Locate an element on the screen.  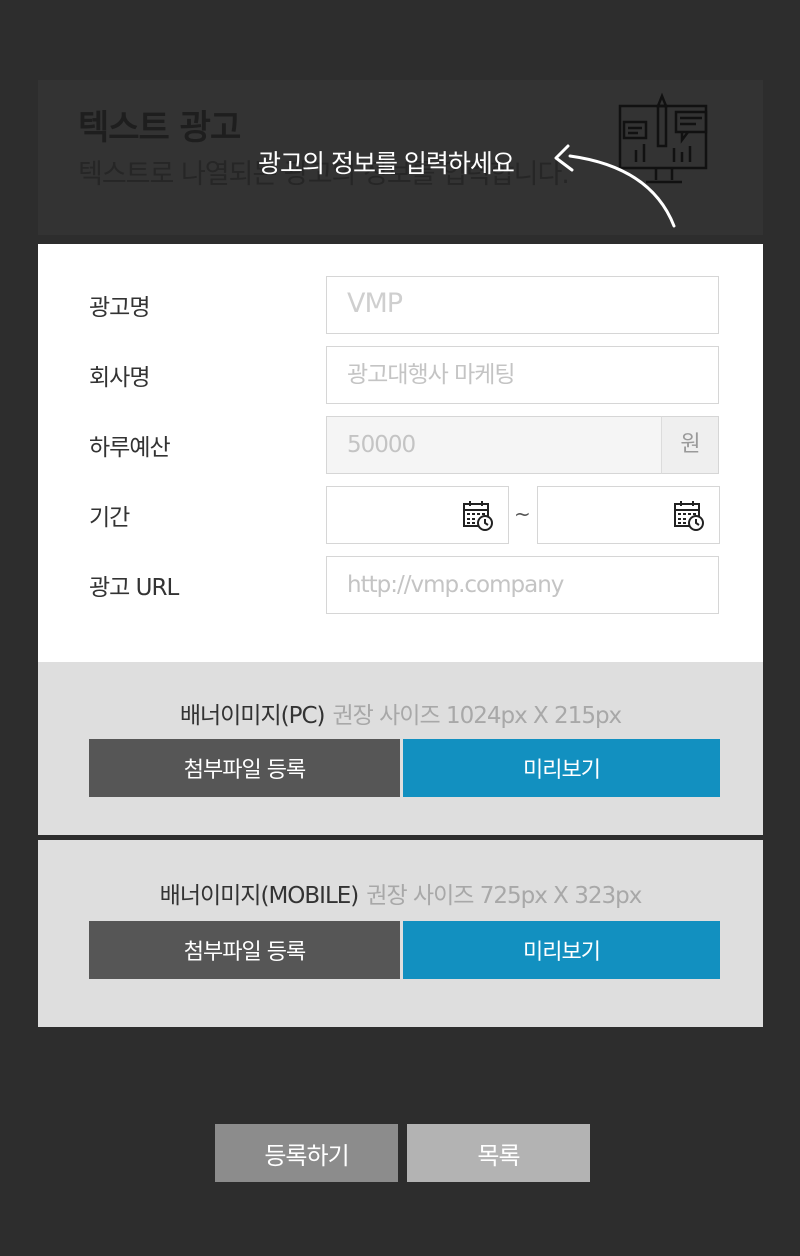
banner-mobile-title: 배너이미지(MOBILE) 권장 사이즈 725px X 323px is located at coordinates (400, 893).